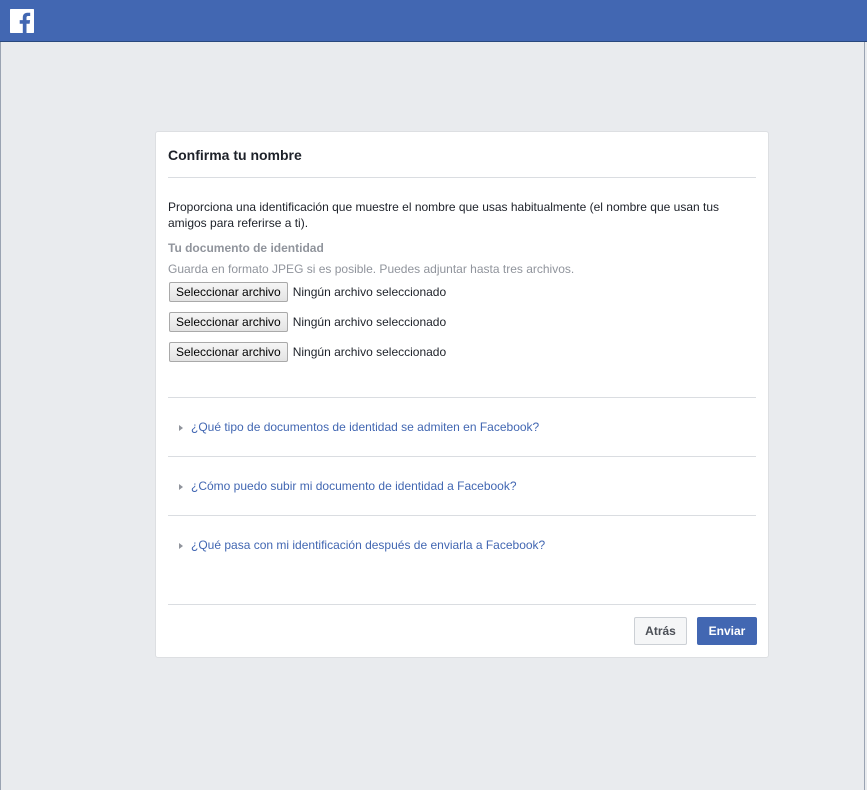 The height and width of the screenshot is (790, 867). I want to click on top-bar, so click(433, 21).